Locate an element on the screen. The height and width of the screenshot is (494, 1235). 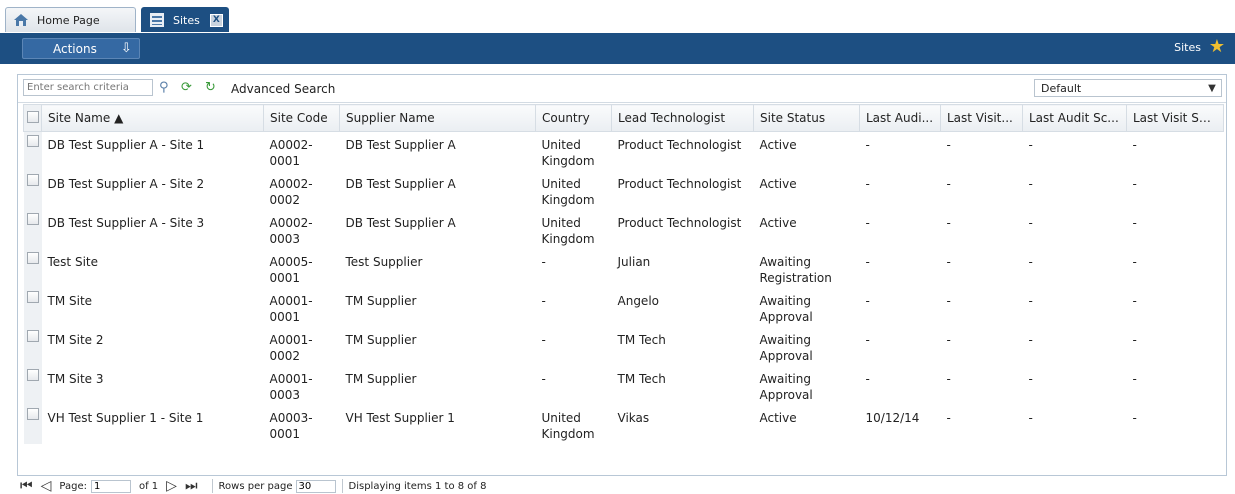
column-header: Lead Technologist is located at coordinates (682, 118).